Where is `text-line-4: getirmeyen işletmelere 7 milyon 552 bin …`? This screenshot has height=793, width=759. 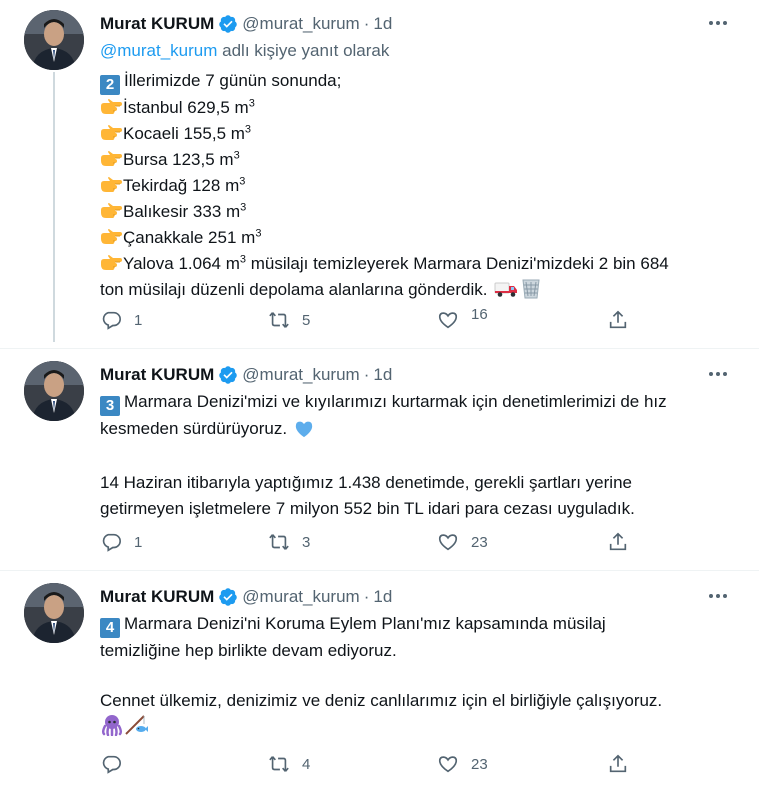 text-line-4: getirmeyen işletmelere 7 milyon 552 bin … is located at coordinates (367, 508).